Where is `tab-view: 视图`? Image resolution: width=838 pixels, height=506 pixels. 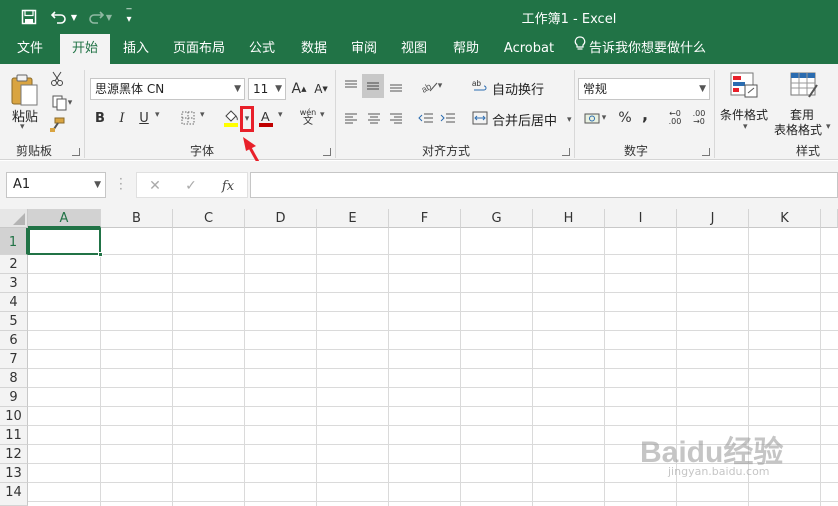
tab-view: 视图 is located at coordinates (414, 49).